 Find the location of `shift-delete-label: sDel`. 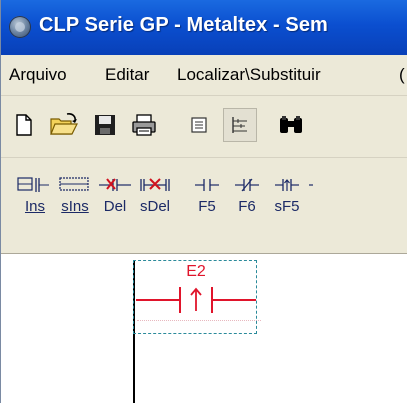

shift-delete-label: sDel is located at coordinates (154, 206).